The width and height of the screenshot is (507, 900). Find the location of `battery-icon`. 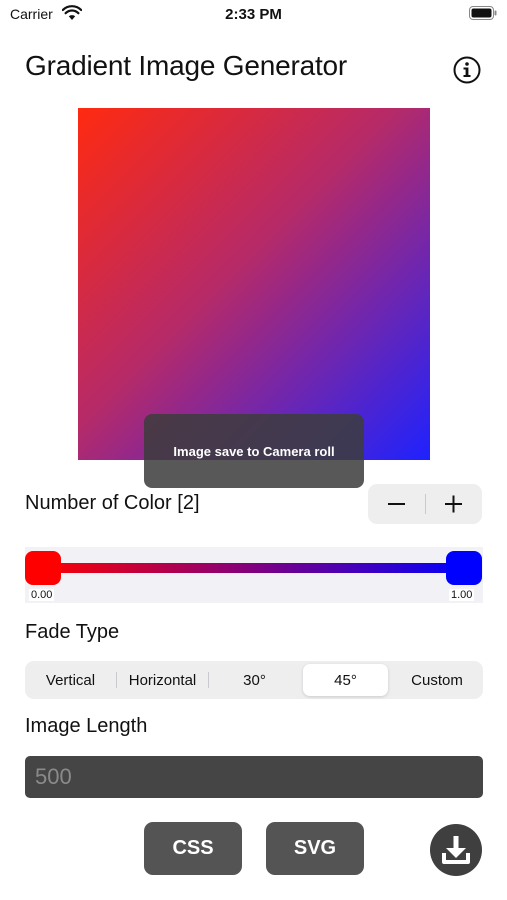

battery-icon is located at coordinates (483, 13).